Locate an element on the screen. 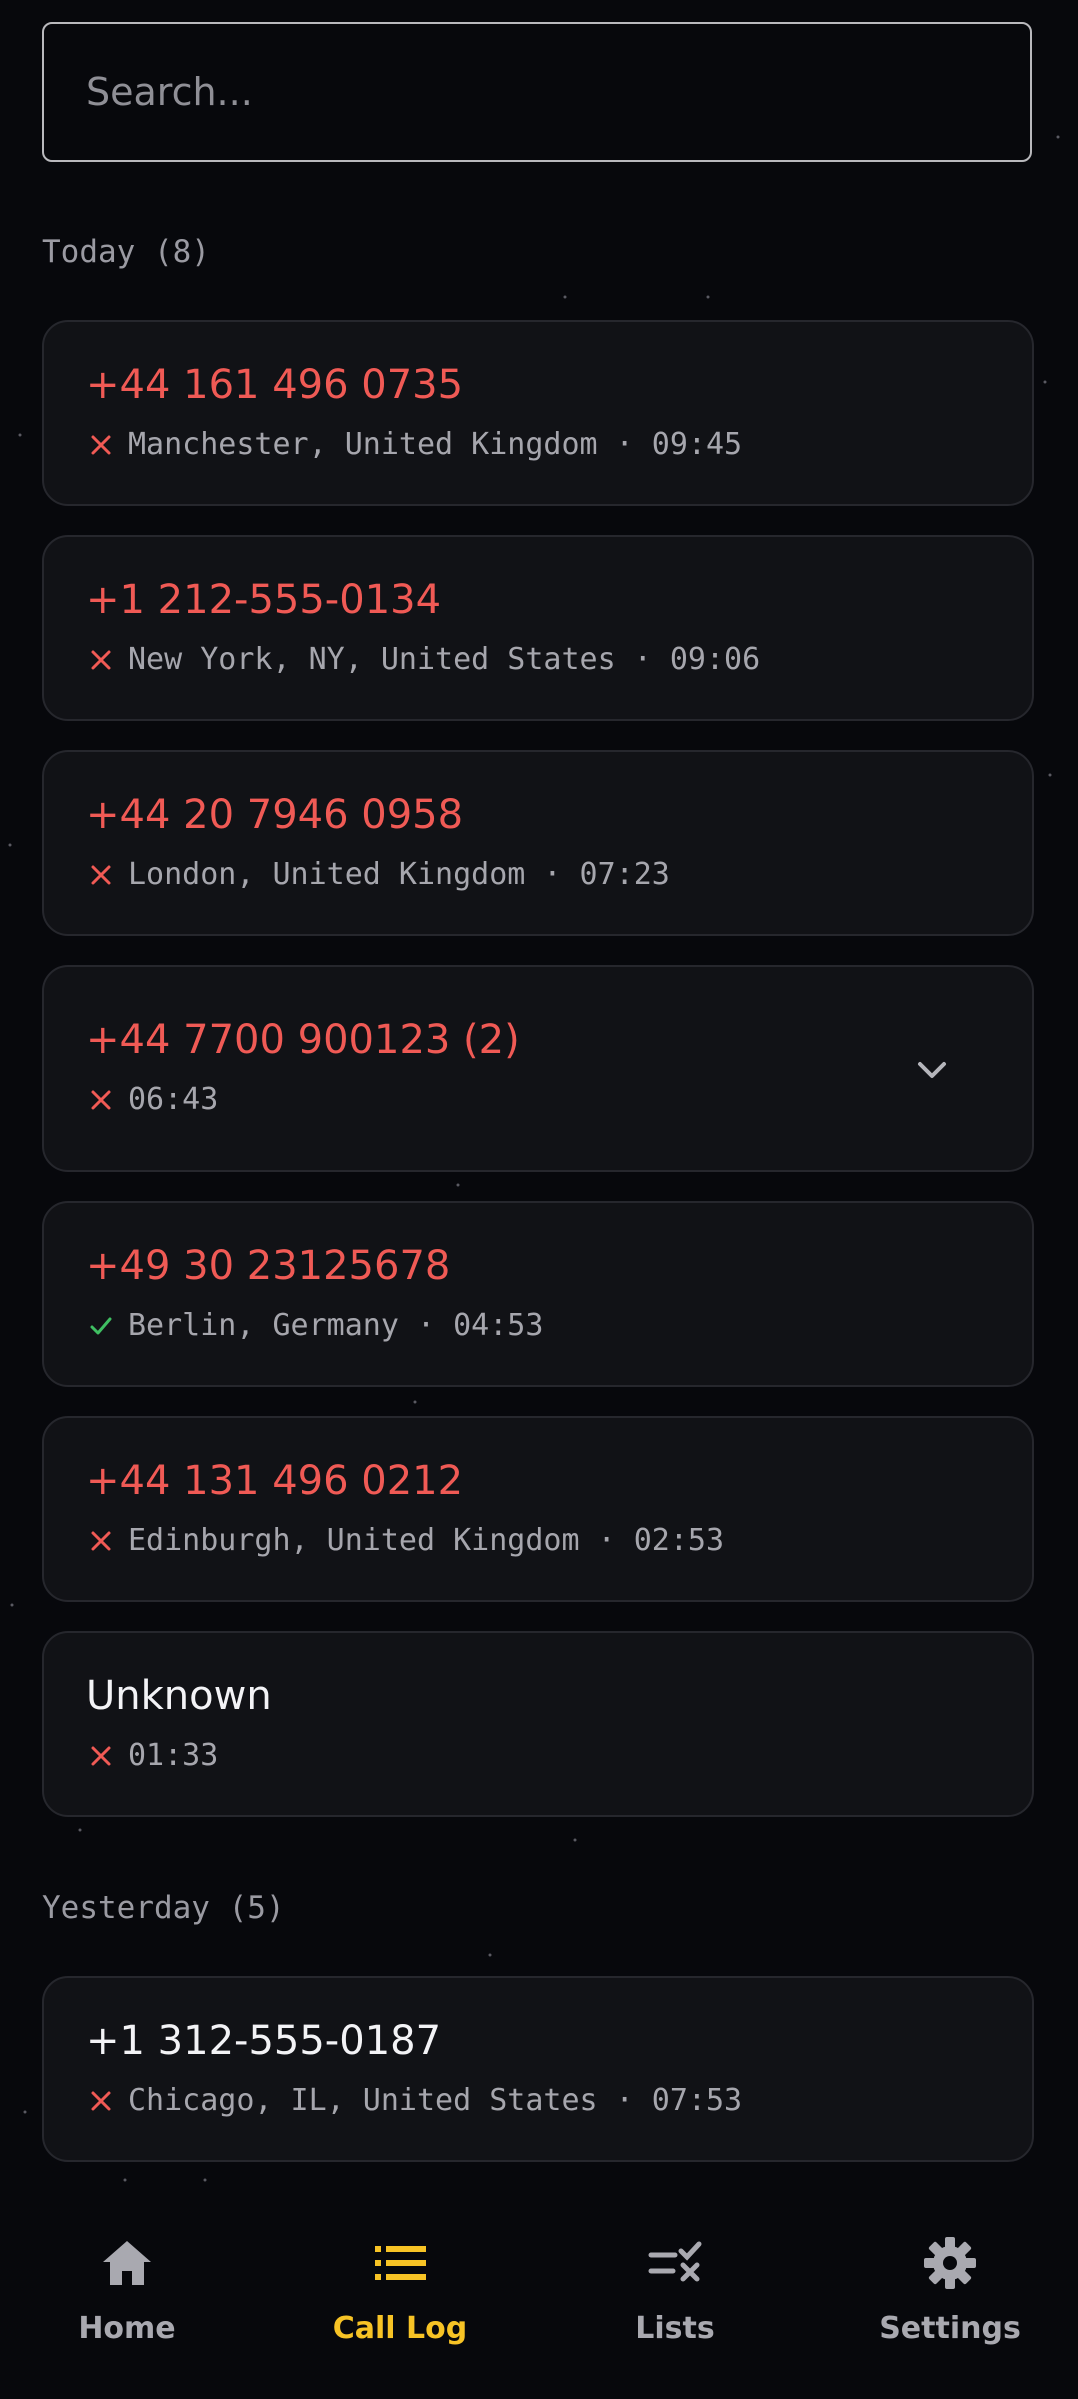 Image resolution: width=1078 pixels, height=2399 pixels. call-detail-text: Chicago, IL, United States · 07:53 is located at coordinates (435, 2100).